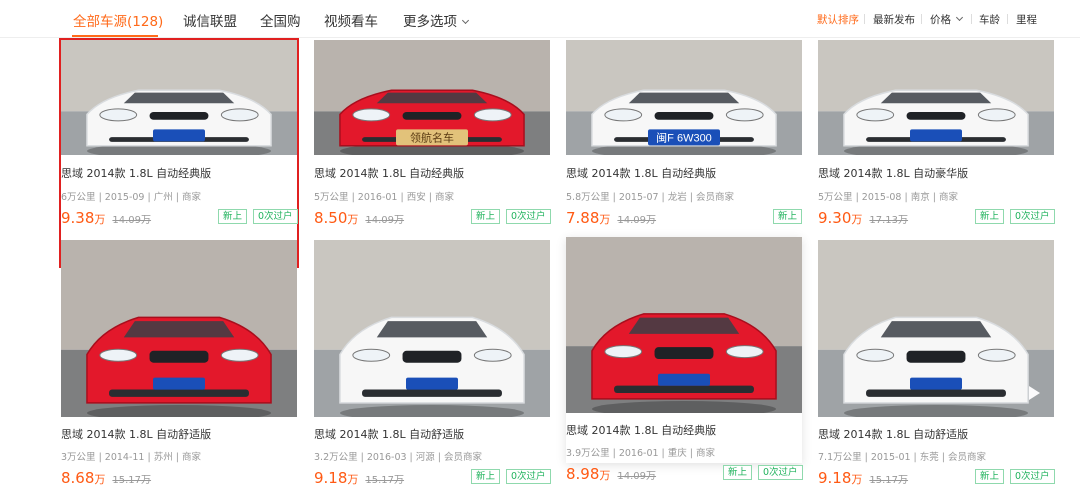 The height and width of the screenshot is (503, 1080). I want to click on price-value: 8.50, so click(331, 218).